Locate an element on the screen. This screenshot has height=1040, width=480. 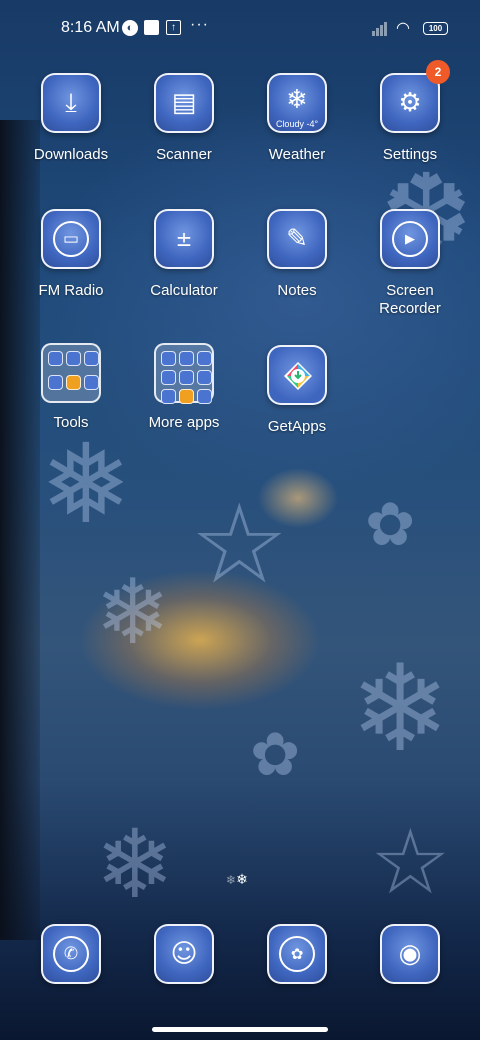
page-indicator: ❄❄ is located at coordinates (237, 880).